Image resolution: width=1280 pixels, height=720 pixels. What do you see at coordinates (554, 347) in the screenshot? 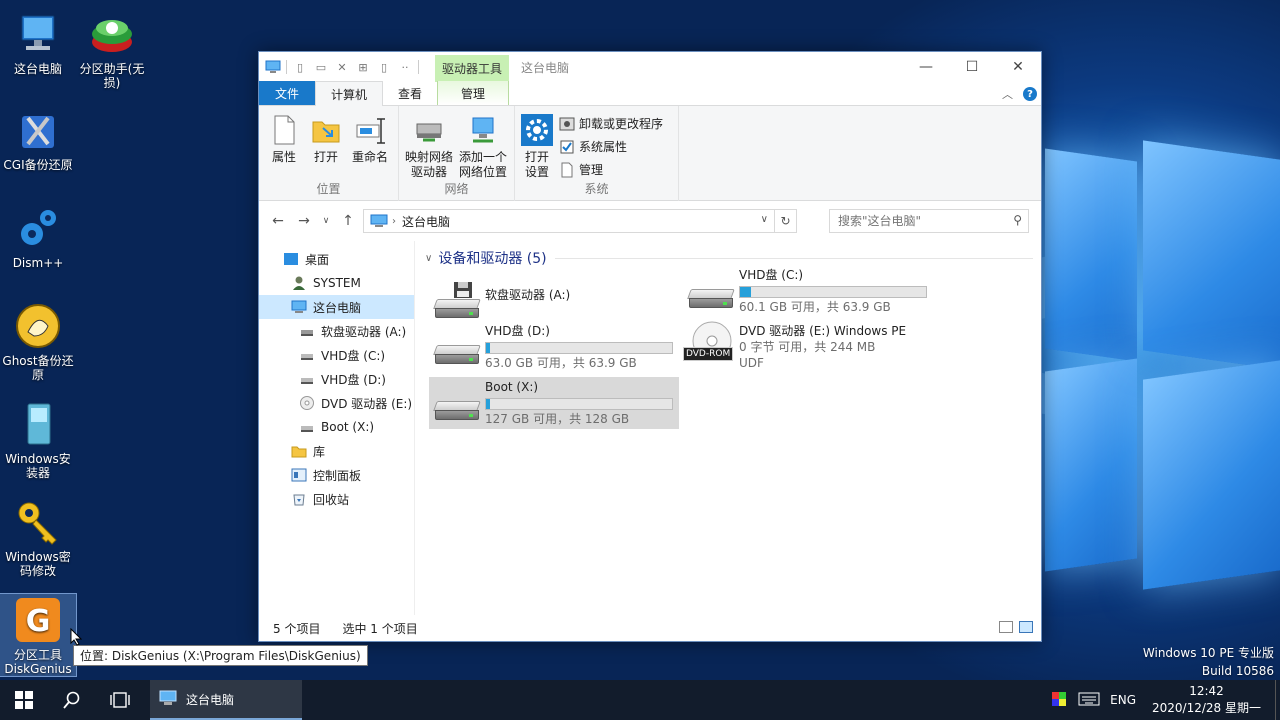
I see `drive-vhd-d: VHD盘 (D:) 63.0 GB 可用，共 63.9 GB` at bounding box center [554, 347].